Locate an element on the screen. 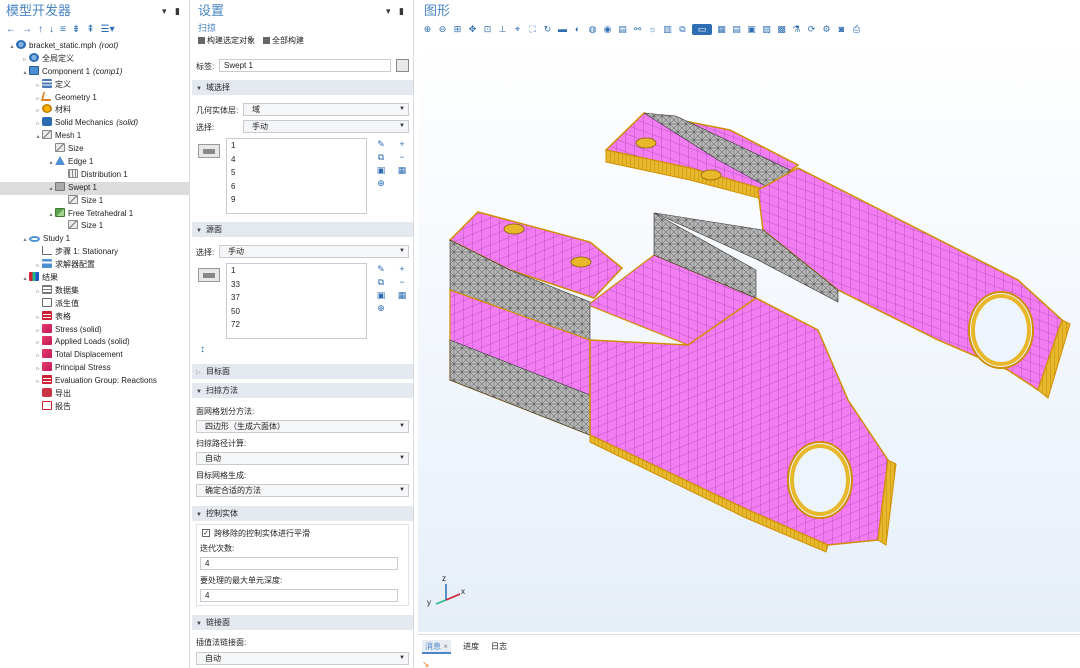 The image size is (1080, 668). down-arrow-icon: ↓ is located at coordinates (51, 29).